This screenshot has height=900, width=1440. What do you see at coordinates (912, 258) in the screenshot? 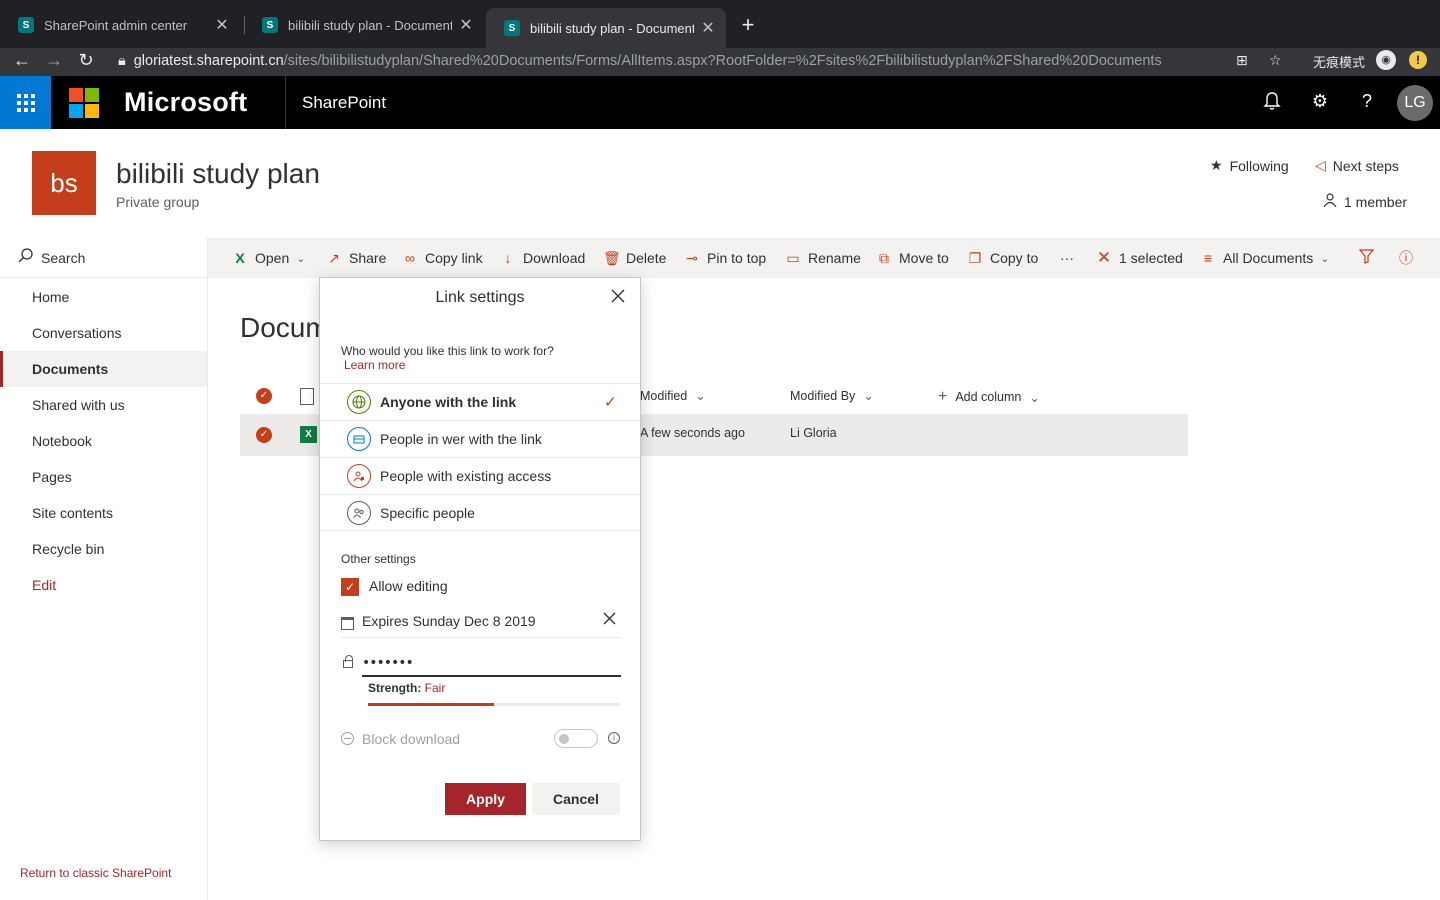
I see `move-to-button: ⧉ Move to` at bounding box center [912, 258].